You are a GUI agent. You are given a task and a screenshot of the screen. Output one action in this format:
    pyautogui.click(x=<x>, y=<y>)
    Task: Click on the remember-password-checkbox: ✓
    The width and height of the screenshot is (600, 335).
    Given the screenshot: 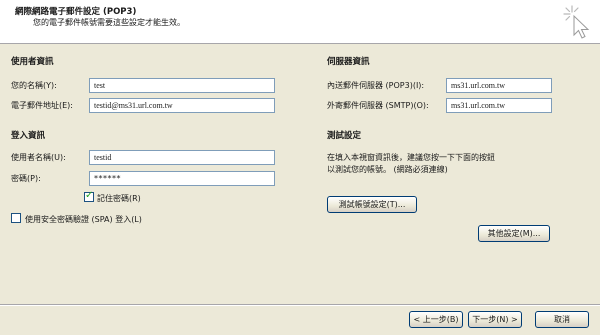 What is the action you would take?
    pyautogui.click(x=89, y=196)
    